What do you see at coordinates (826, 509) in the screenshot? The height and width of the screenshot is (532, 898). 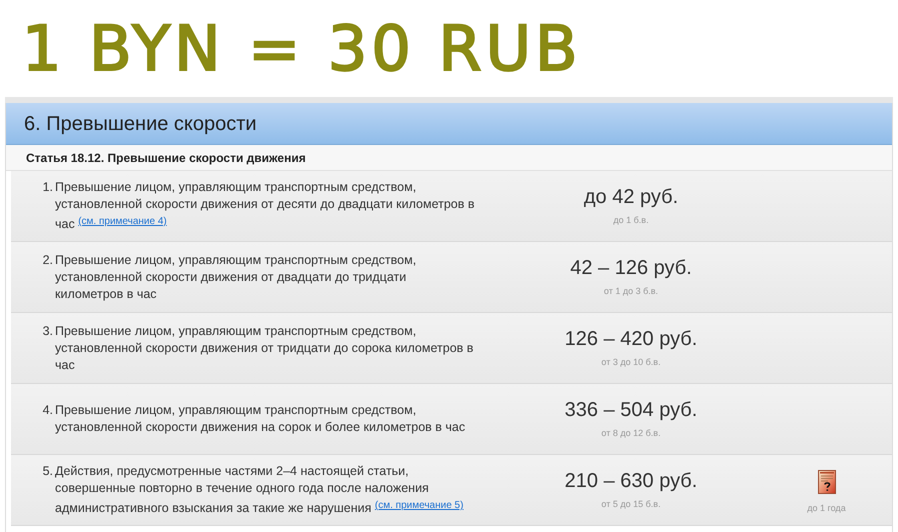 I see `arrest-term: до 1 года` at bounding box center [826, 509].